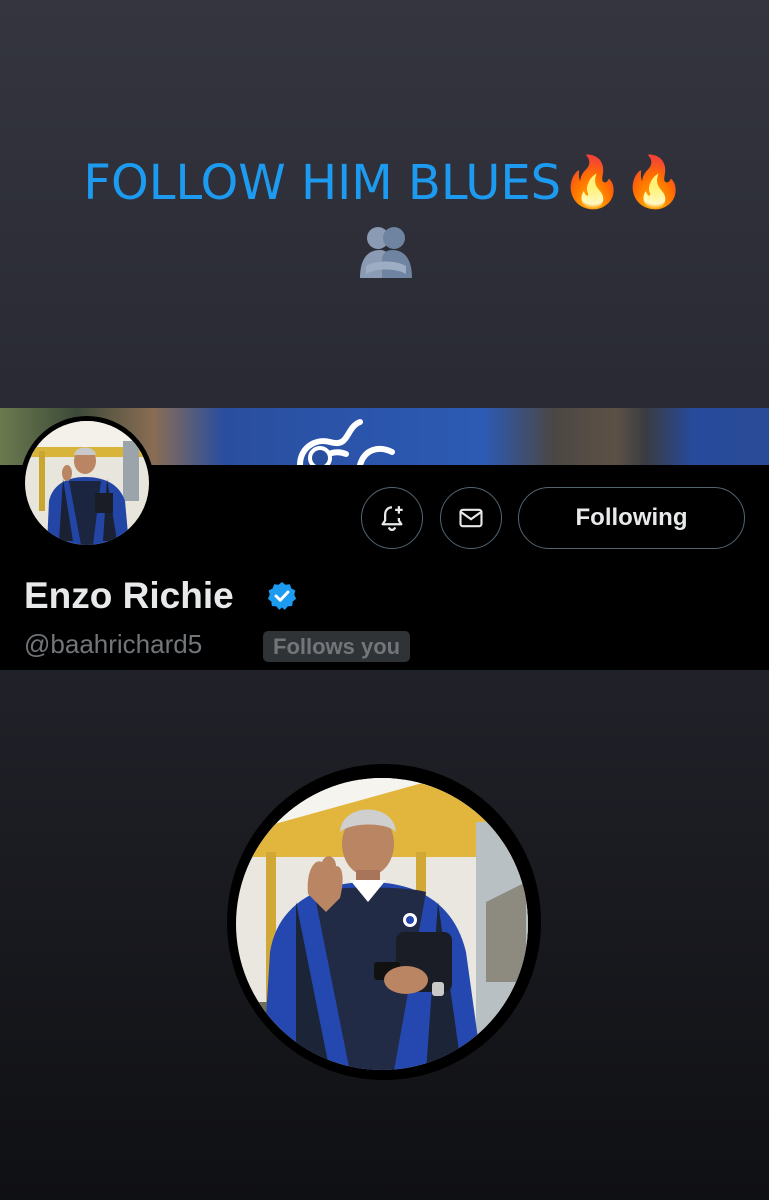 The image size is (769, 1200). What do you see at coordinates (384, 922) in the screenshot?
I see `large-profile-photo` at bounding box center [384, 922].